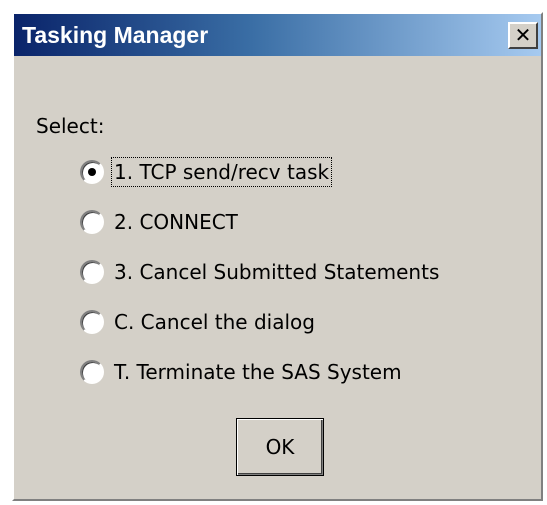 The height and width of the screenshot is (505, 547). I want to click on close-icon: ✕, so click(523, 35).